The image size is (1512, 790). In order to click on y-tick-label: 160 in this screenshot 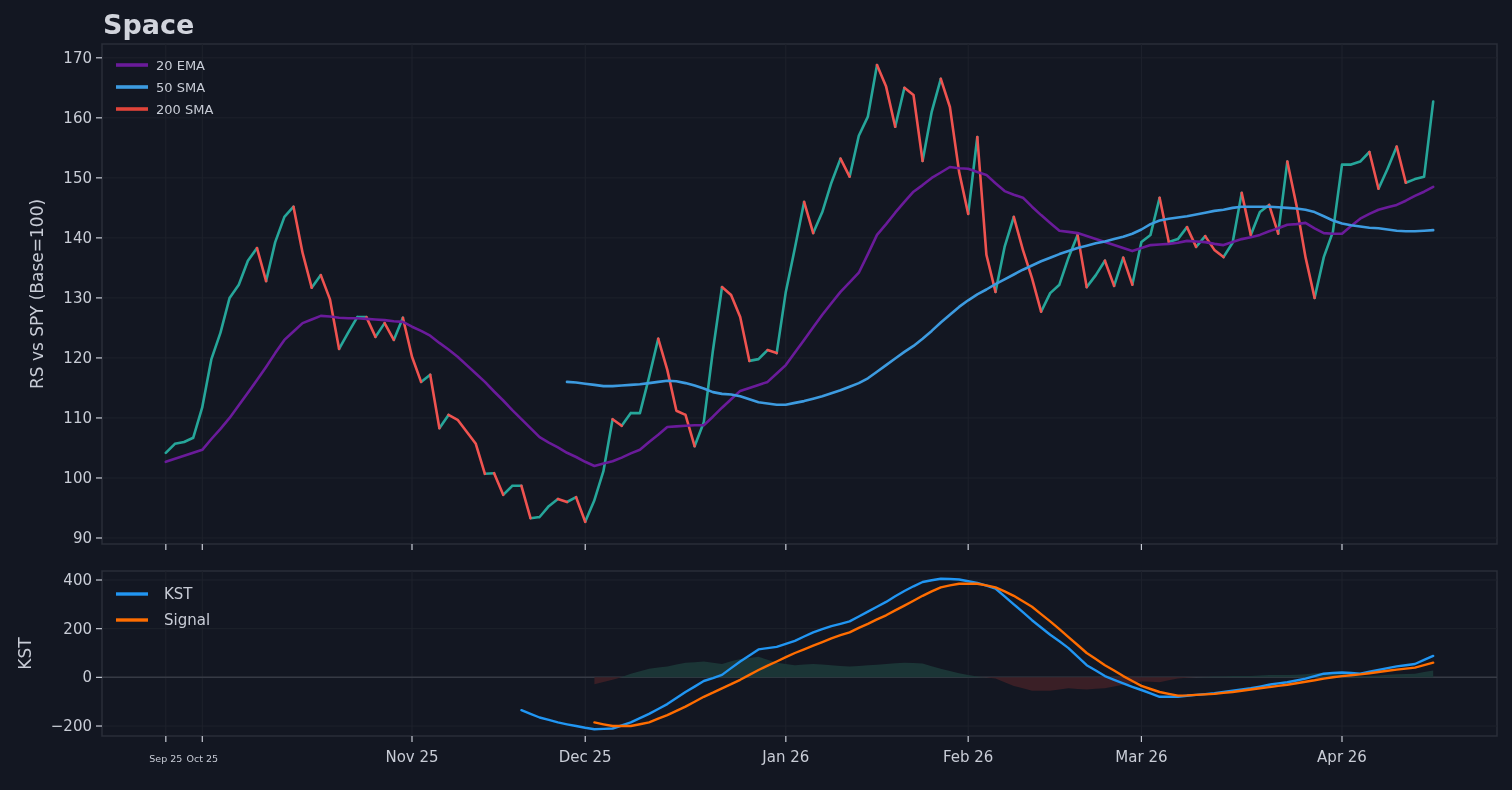, I will do `click(77, 117)`.